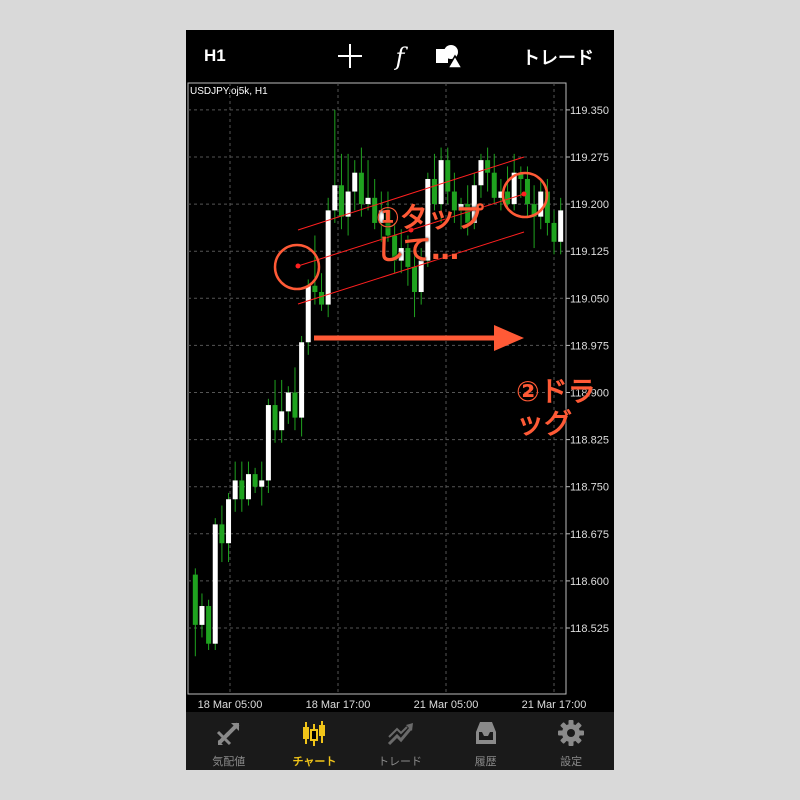 The width and height of the screenshot is (800, 800). What do you see at coordinates (589, 158) in the screenshot?
I see `price-tick-label: 119.275` at bounding box center [589, 158].